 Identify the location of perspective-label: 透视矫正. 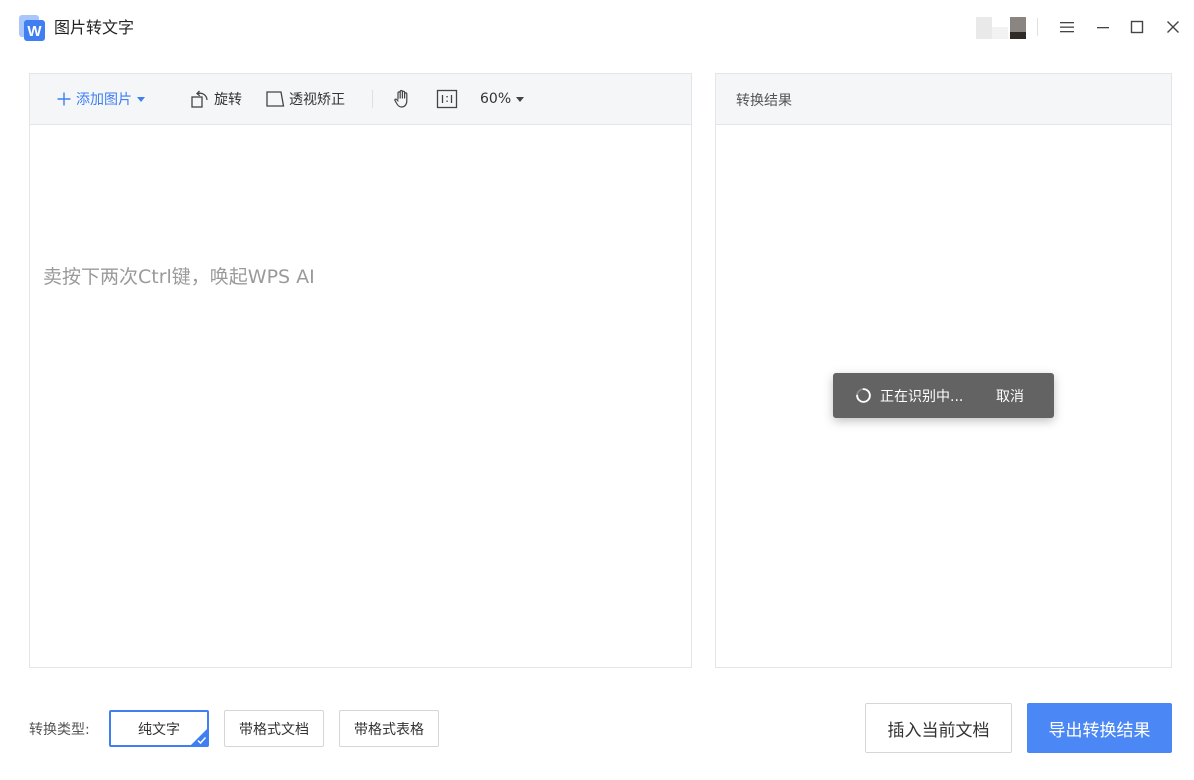
(317, 100).